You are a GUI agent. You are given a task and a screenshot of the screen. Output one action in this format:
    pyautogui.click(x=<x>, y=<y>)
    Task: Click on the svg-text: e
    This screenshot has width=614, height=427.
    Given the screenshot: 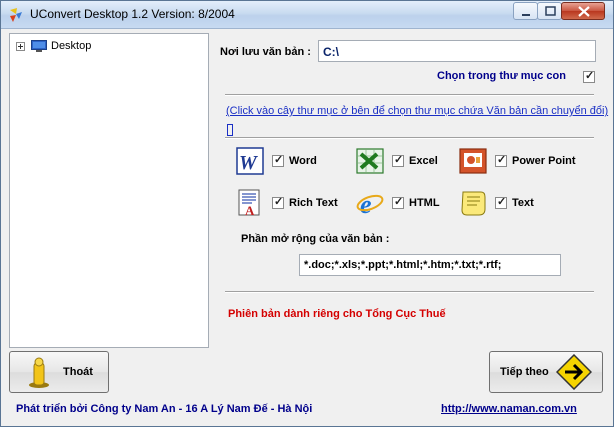 What is the action you would take?
    pyautogui.click(x=366, y=203)
    